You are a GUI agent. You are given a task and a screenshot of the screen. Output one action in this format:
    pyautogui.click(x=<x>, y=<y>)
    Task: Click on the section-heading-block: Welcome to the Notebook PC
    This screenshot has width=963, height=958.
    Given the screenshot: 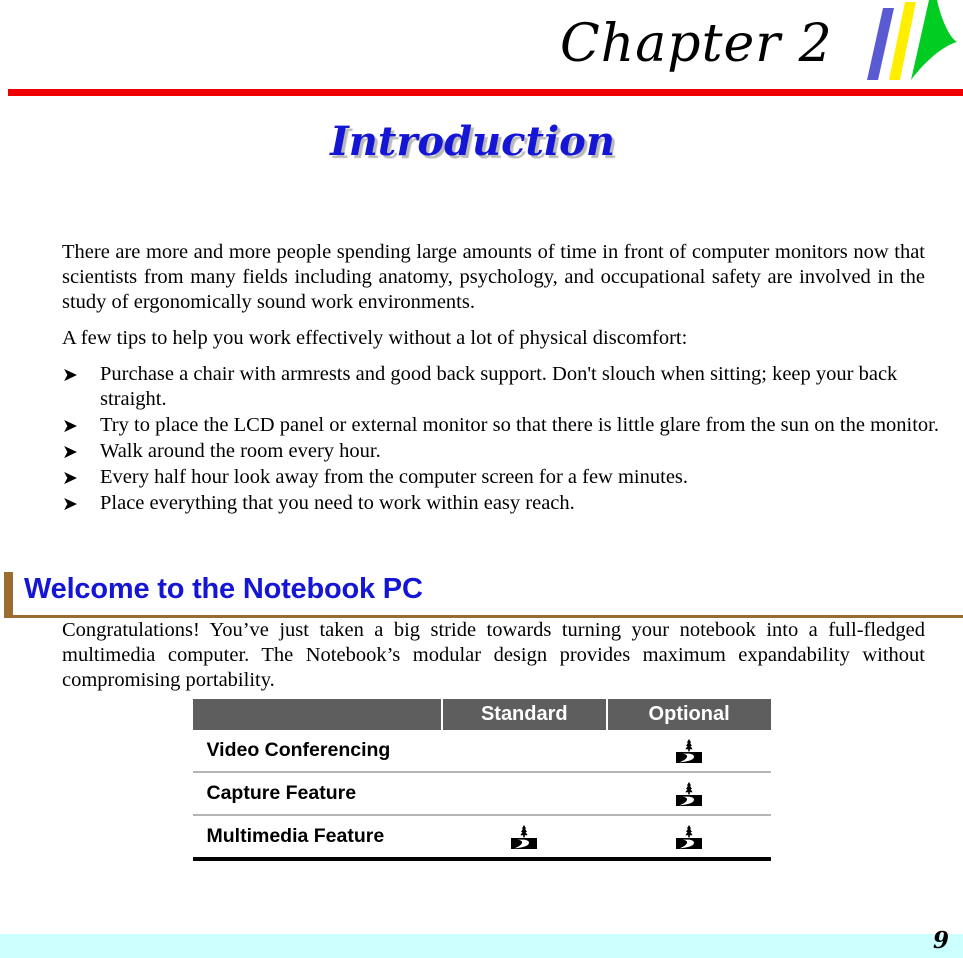 What is the action you would take?
    pyautogui.click(x=481, y=596)
    